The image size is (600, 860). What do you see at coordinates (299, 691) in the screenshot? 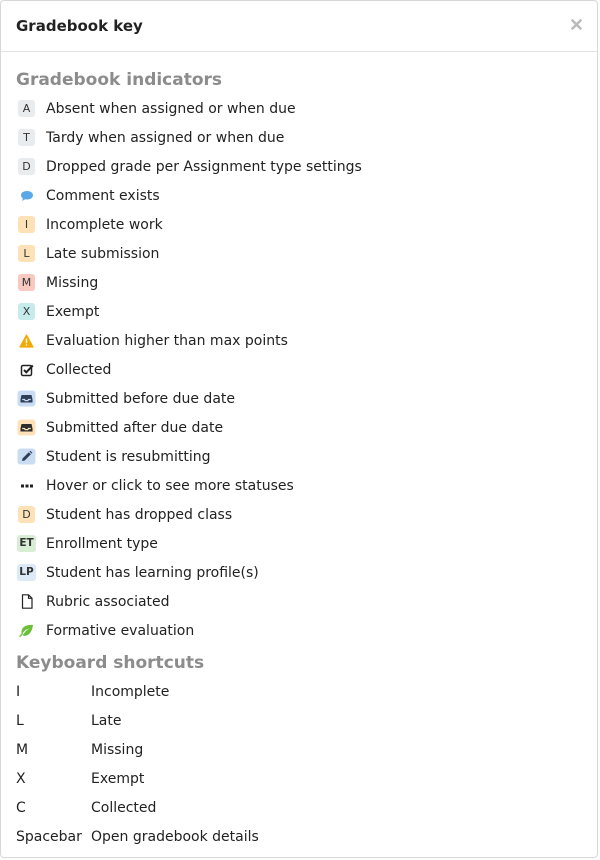
I see `shortcut-row: I Incomplete` at bounding box center [299, 691].